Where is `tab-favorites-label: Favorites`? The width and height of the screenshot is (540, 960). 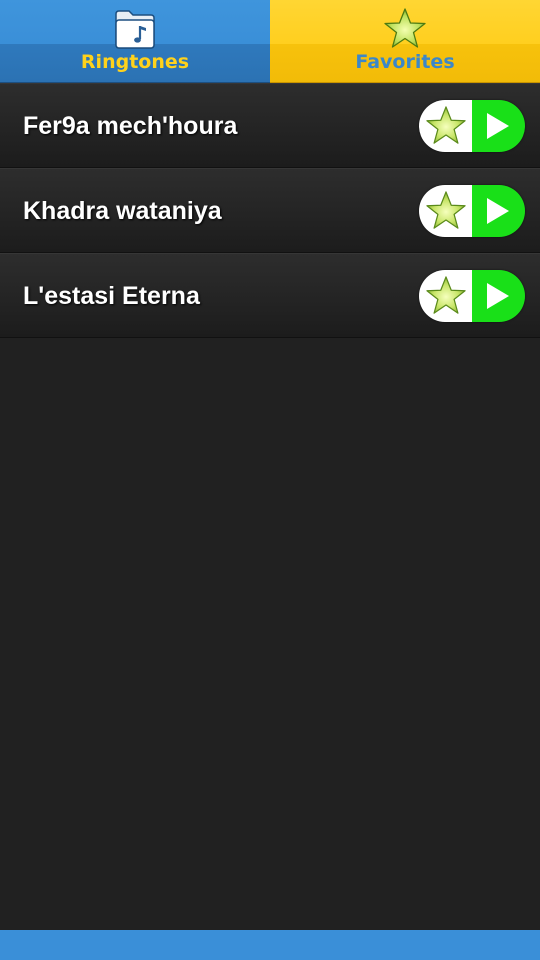 tab-favorites-label: Favorites is located at coordinates (405, 62).